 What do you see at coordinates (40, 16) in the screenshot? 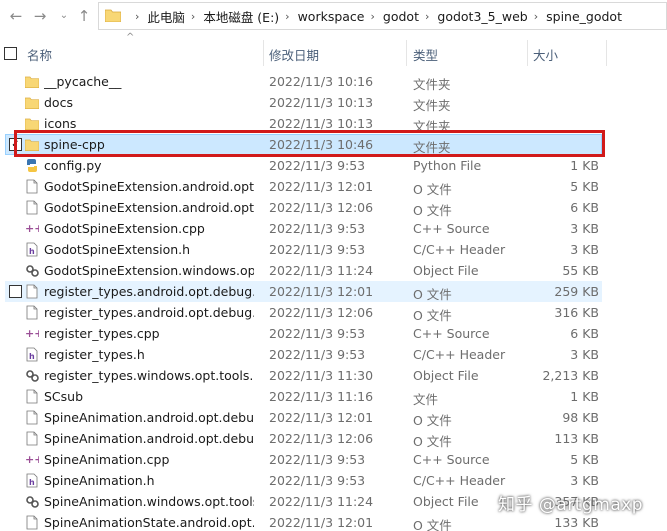
I see `forward-arrow-icon: →` at bounding box center [40, 16].